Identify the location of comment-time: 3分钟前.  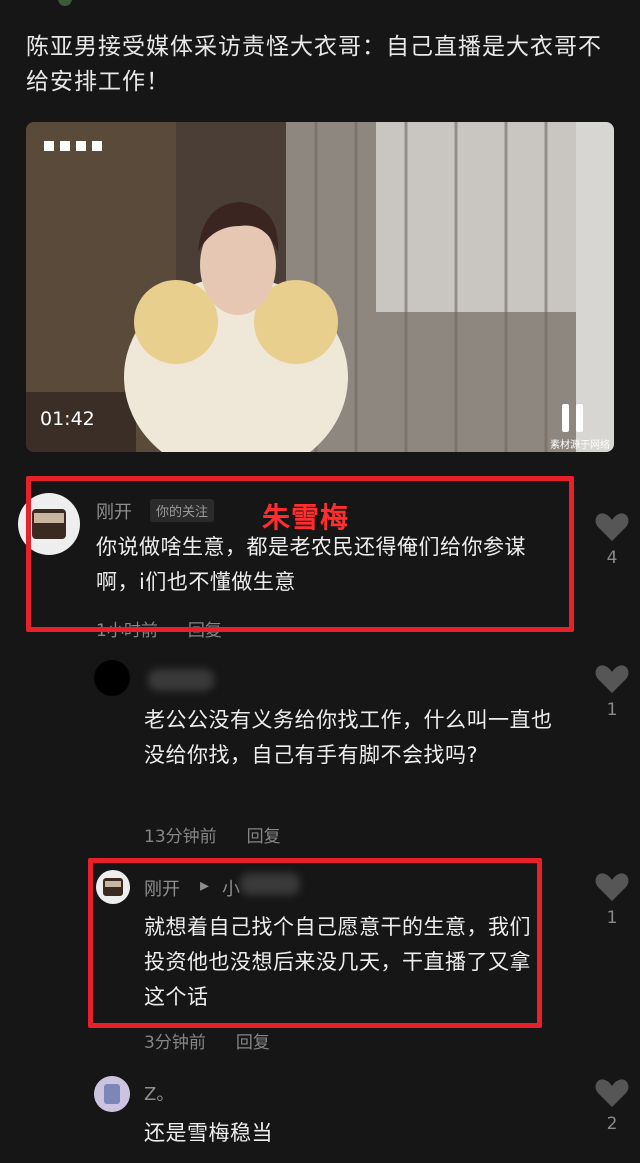
(175, 1043).